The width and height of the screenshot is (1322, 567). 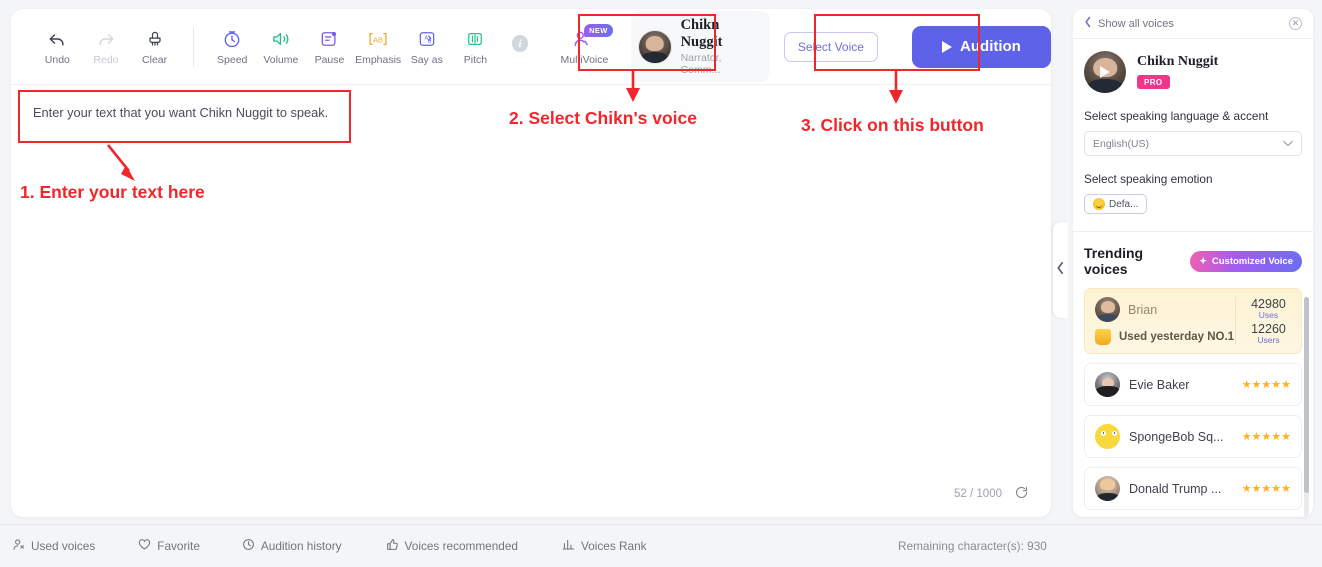 I want to click on voice-row: Evie Baker ★★★★★, so click(x=1193, y=384).